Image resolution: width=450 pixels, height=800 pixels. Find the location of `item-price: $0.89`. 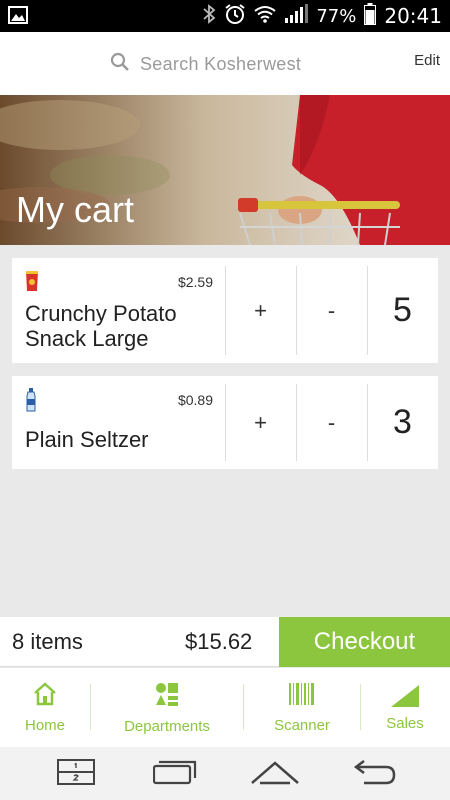

item-price: $0.89 is located at coordinates (195, 400).